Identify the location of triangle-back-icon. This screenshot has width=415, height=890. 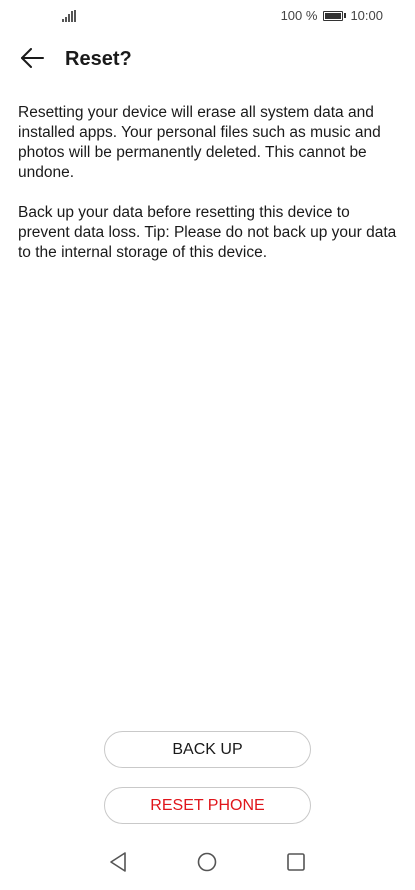
(118, 864).